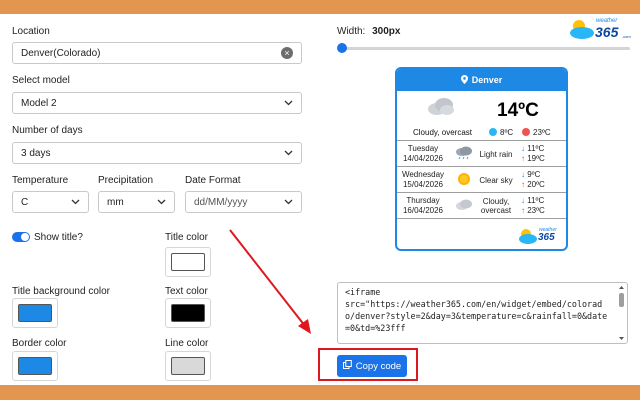 Image resolution: width=640 pixels, height=400 pixels. I want to click on width-label-text: Width:, so click(351, 31).